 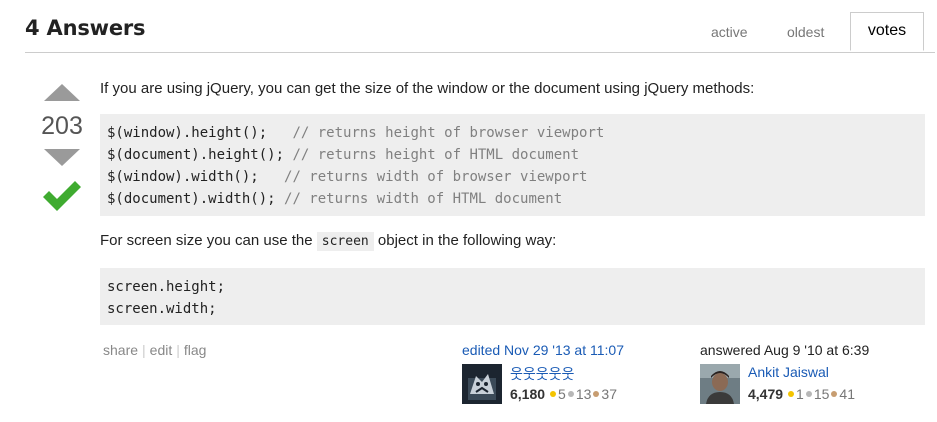 I want to click on reputation-score: 4,479, so click(x=766, y=394).